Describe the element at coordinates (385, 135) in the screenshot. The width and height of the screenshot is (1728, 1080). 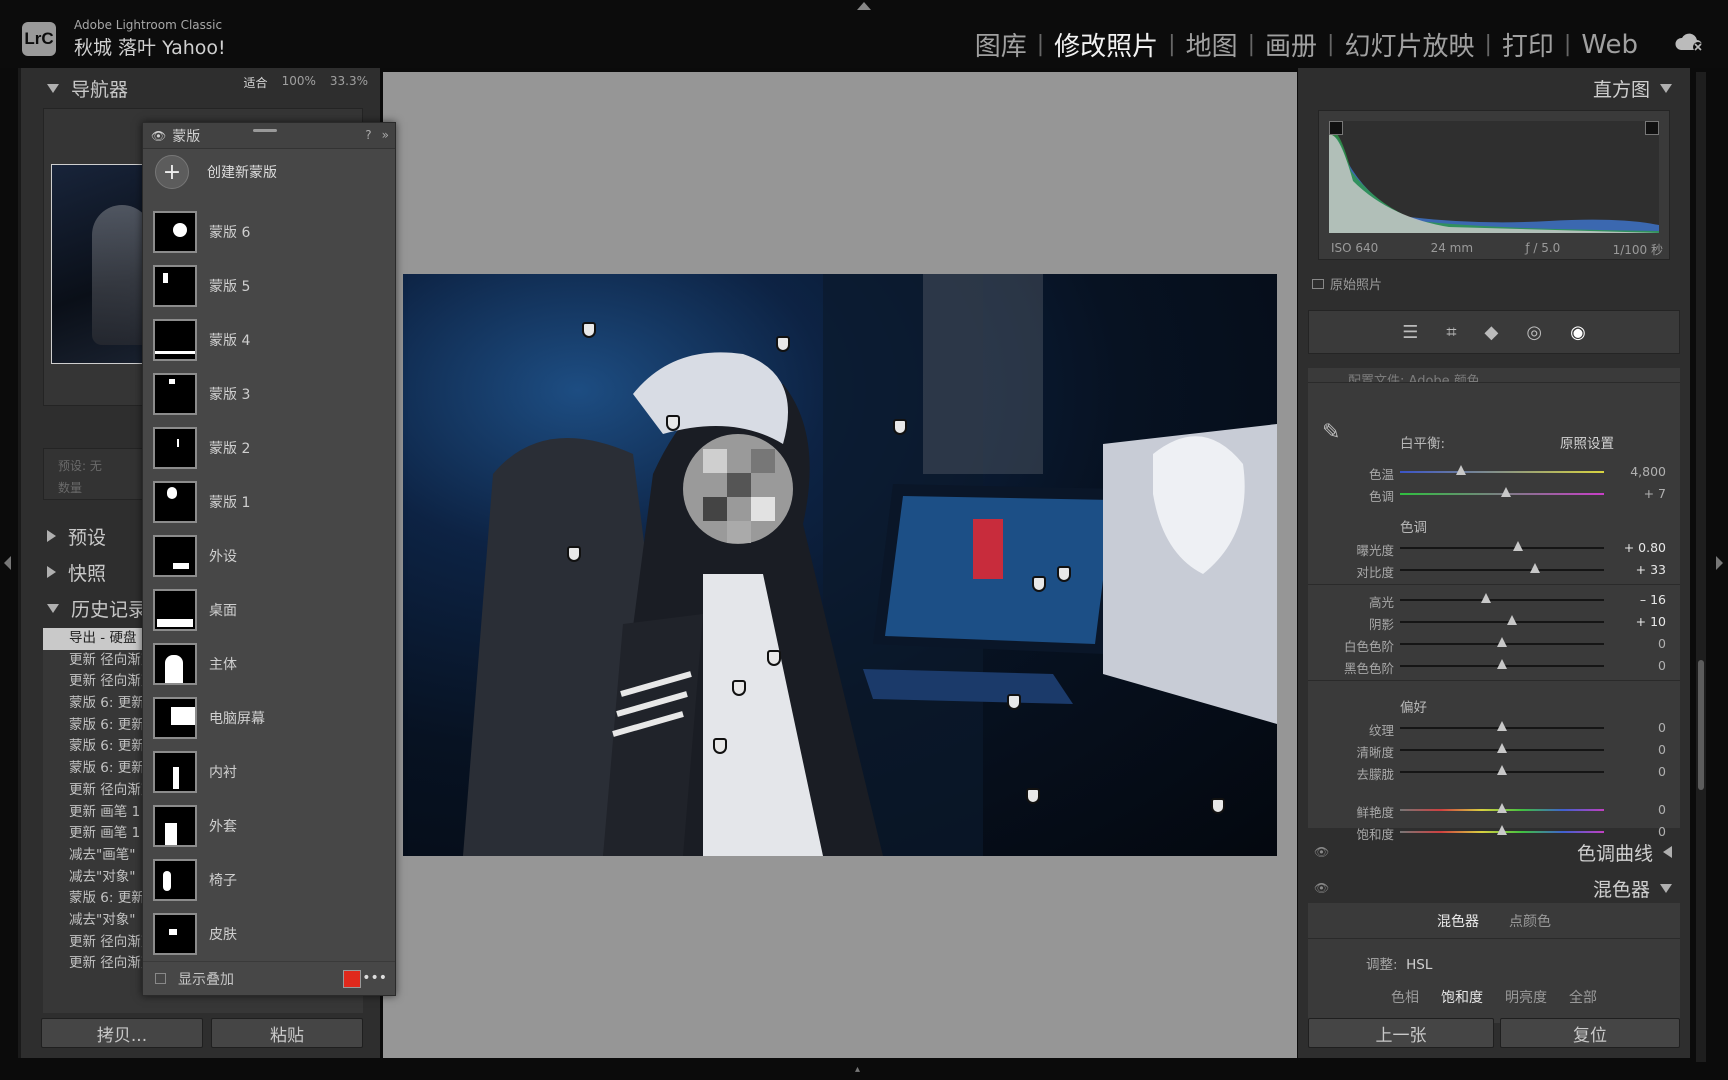
I see `collapse-double-chevron-icon: »` at that location.